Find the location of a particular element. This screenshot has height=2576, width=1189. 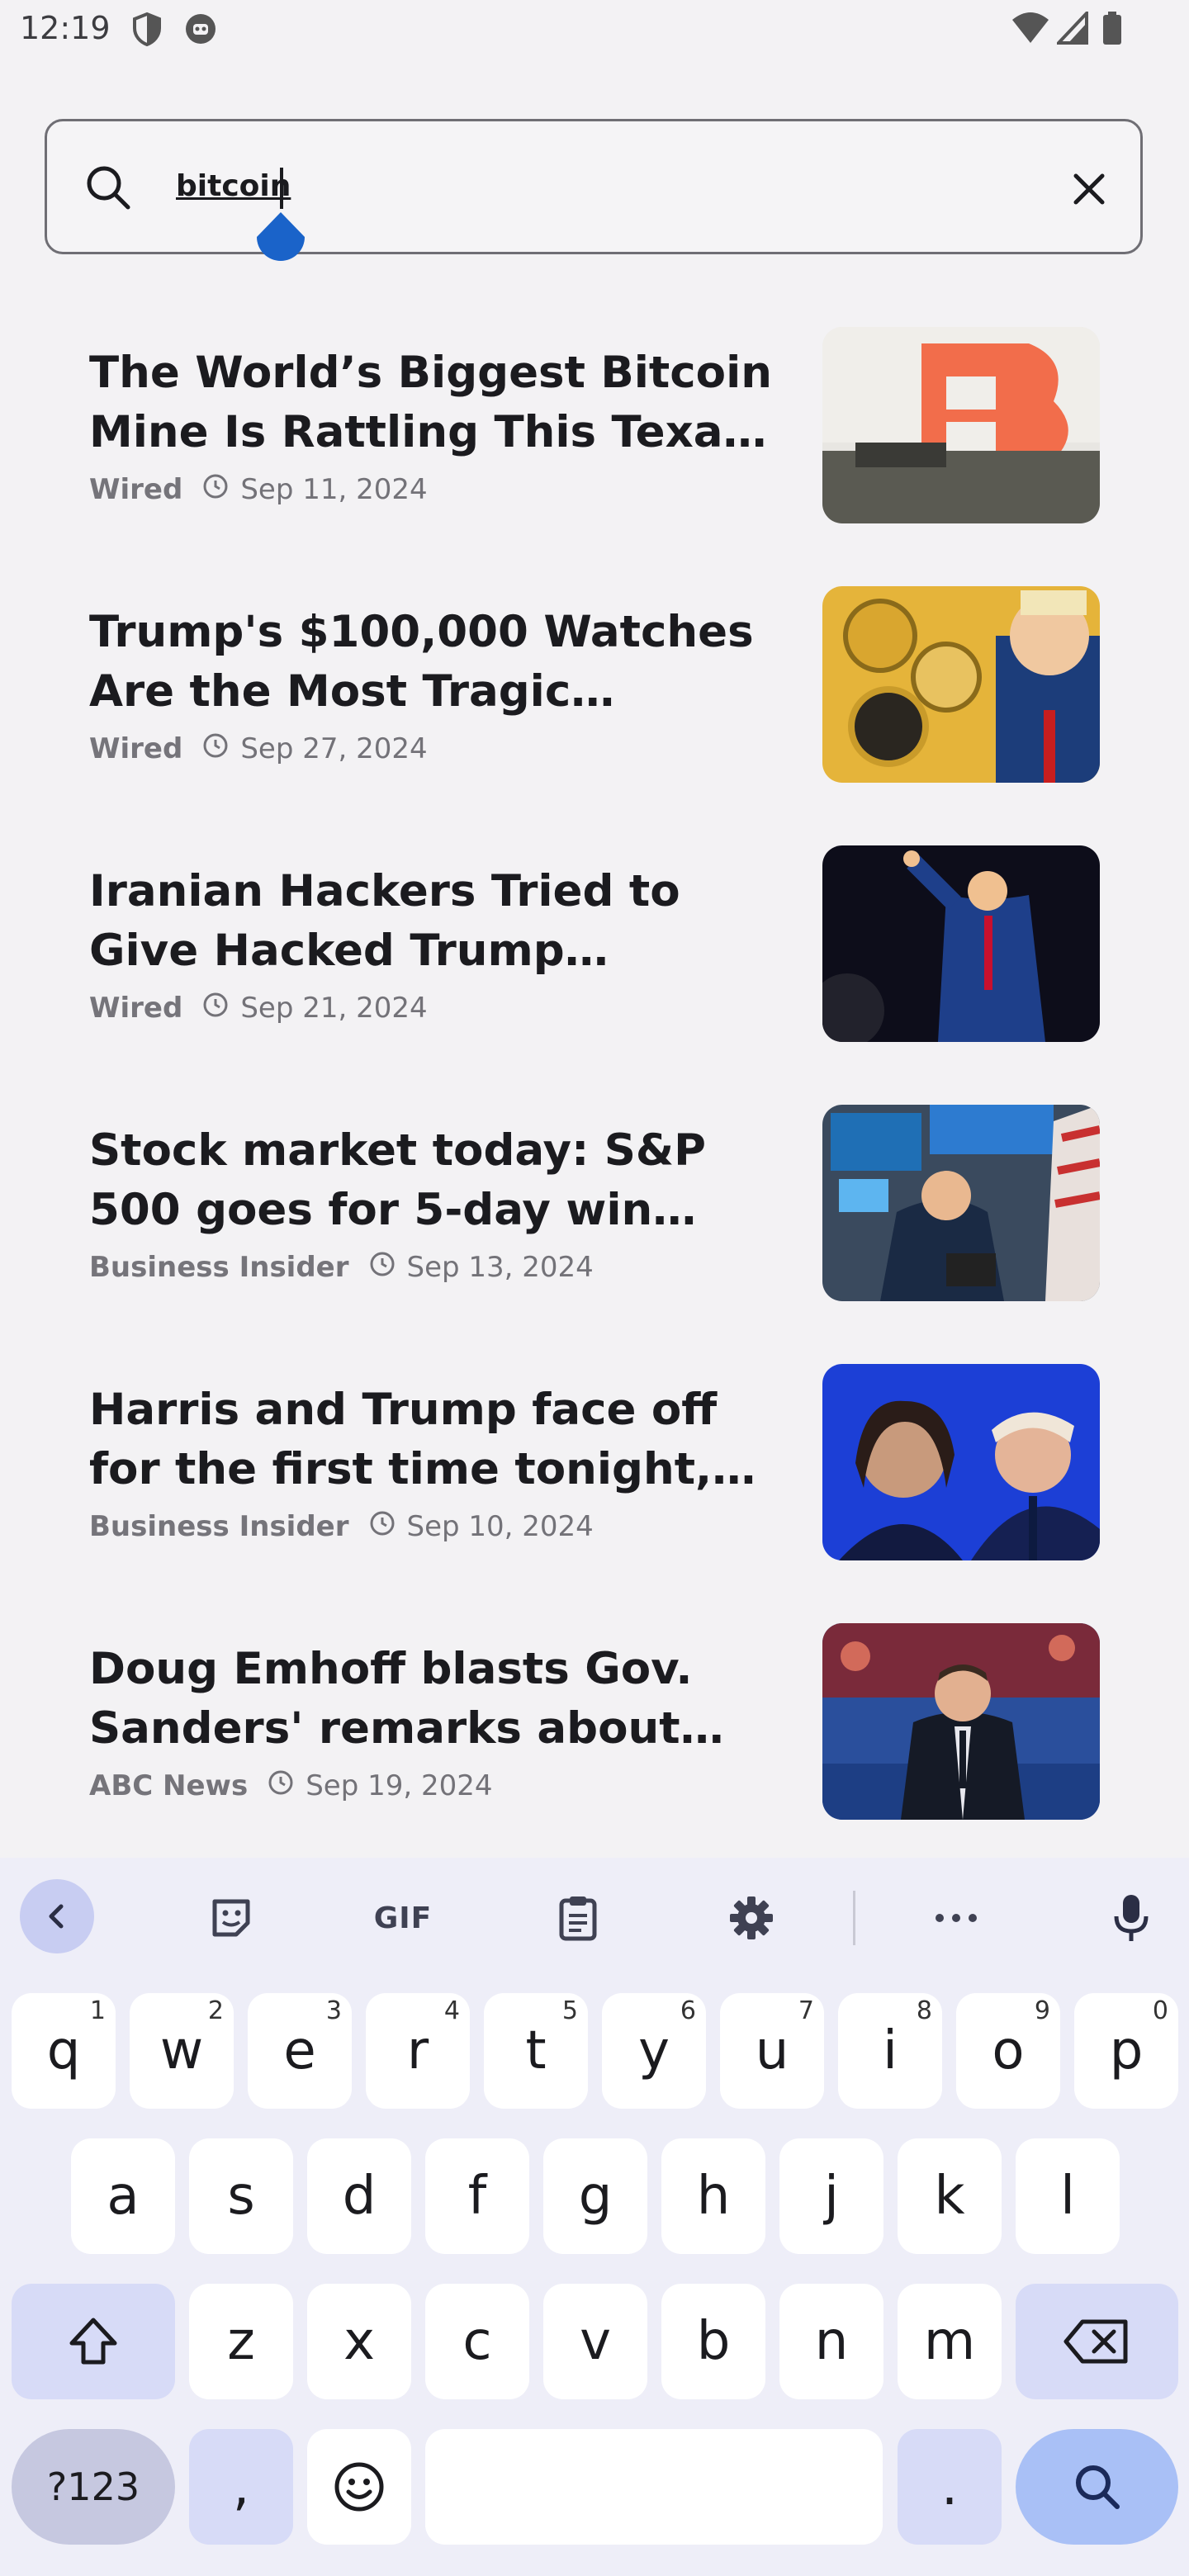

article-meta: Wired Sep 27, 2024 is located at coordinates (258, 749).